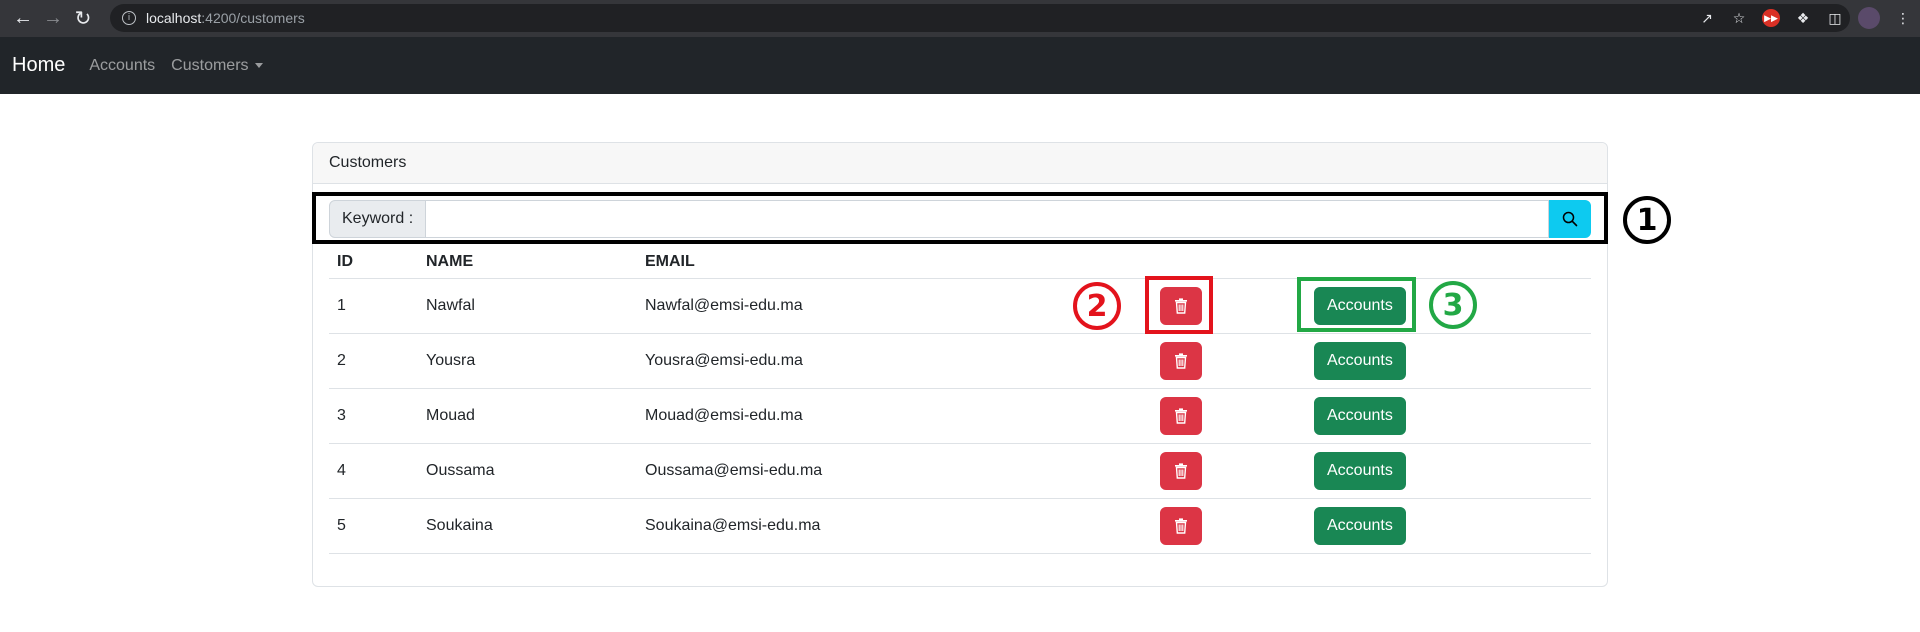  What do you see at coordinates (891, 306) in the screenshot?
I see `cell-email: Nawfal@emsi-edu.ma` at bounding box center [891, 306].